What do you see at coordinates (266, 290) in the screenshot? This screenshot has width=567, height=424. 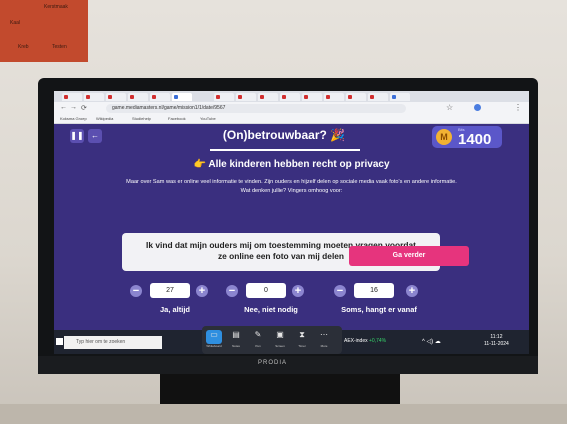 I see `stepper-value: 0` at bounding box center [266, 290].